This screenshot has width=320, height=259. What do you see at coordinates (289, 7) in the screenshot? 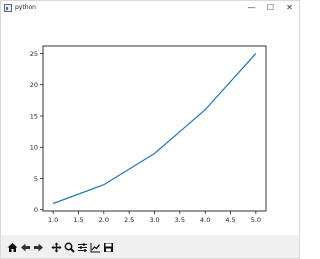
I see `close-button: ✕` at bounding box center [289, 7].